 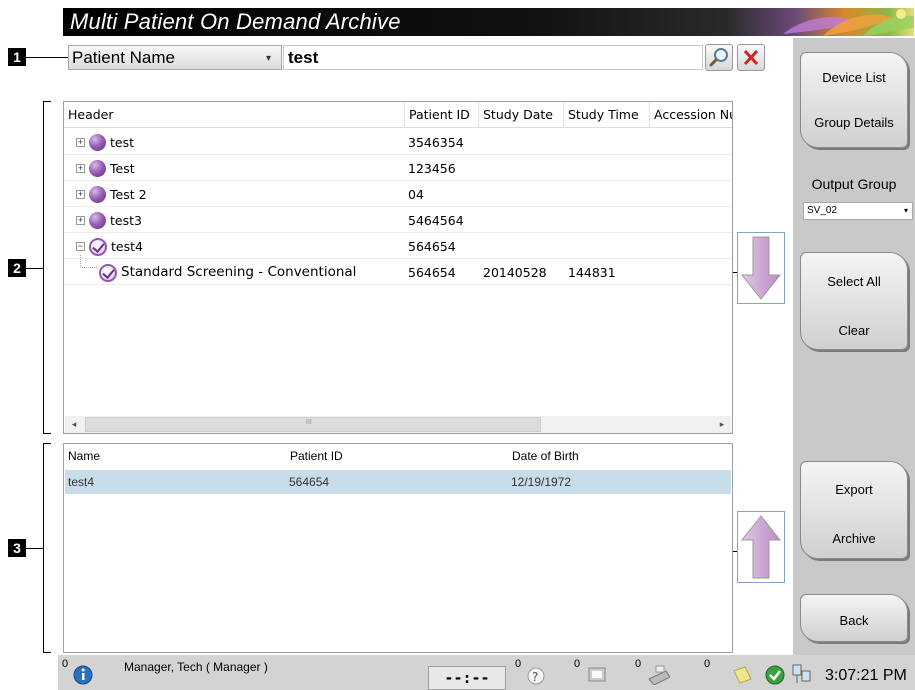 I want to click on alert-count: 0, so click(x=65, y=664).